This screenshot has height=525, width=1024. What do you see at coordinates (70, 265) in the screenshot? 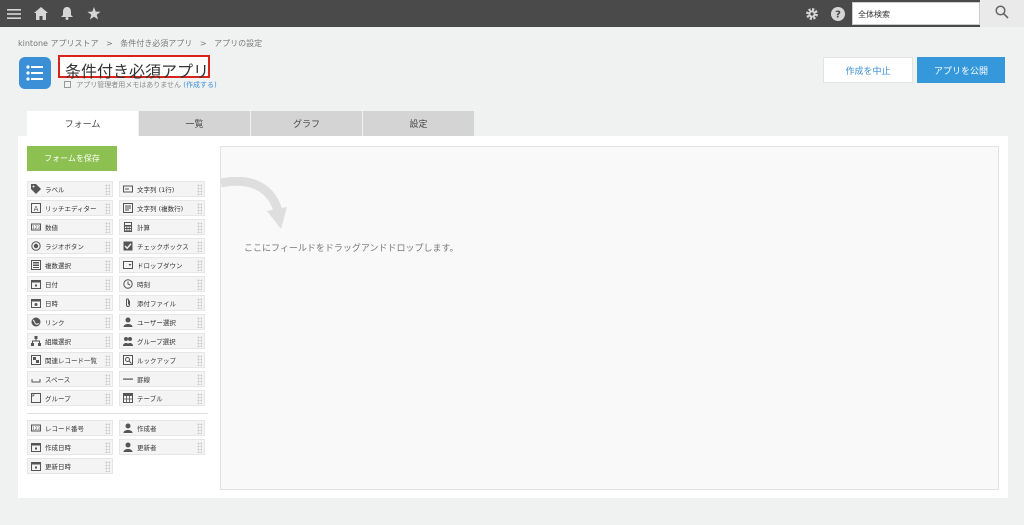
I see `palette-item: 複数選択` at bounding box center [70, 265].